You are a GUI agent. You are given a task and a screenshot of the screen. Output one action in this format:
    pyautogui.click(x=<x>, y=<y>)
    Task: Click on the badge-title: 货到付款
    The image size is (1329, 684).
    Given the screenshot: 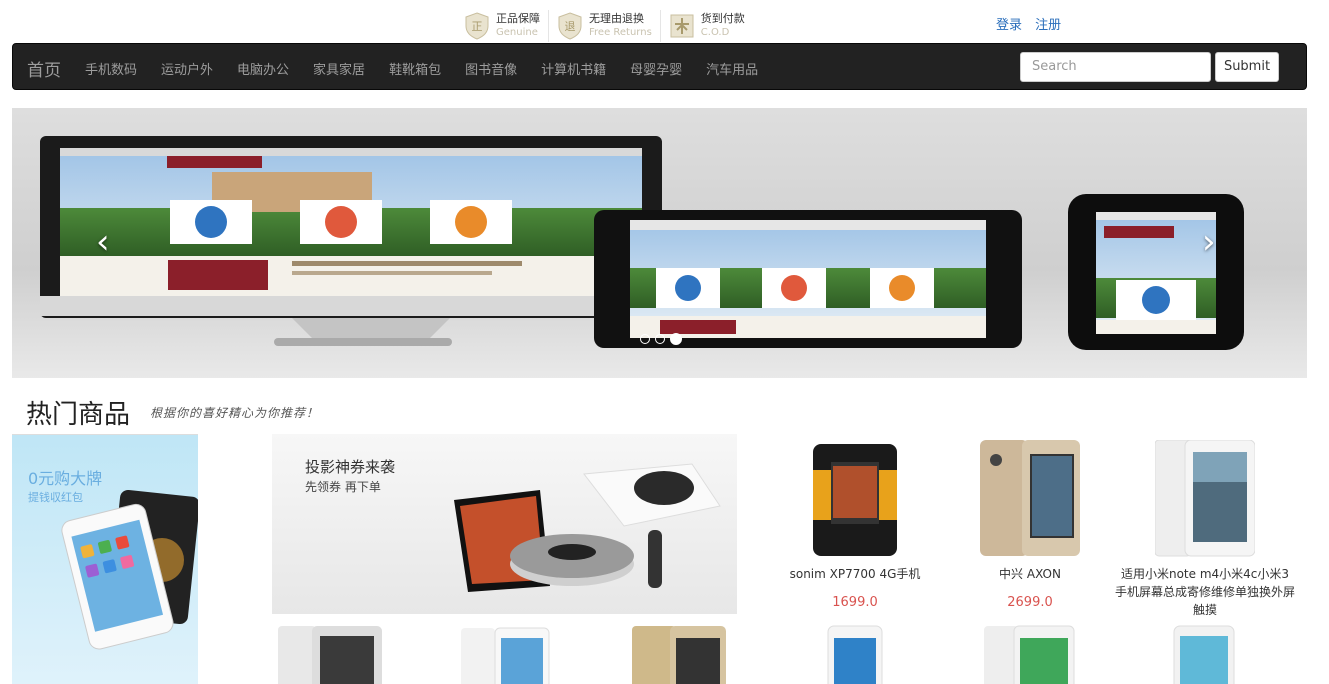 What is the action you would take?
    pyautogui.click(x=722, y=18)
    